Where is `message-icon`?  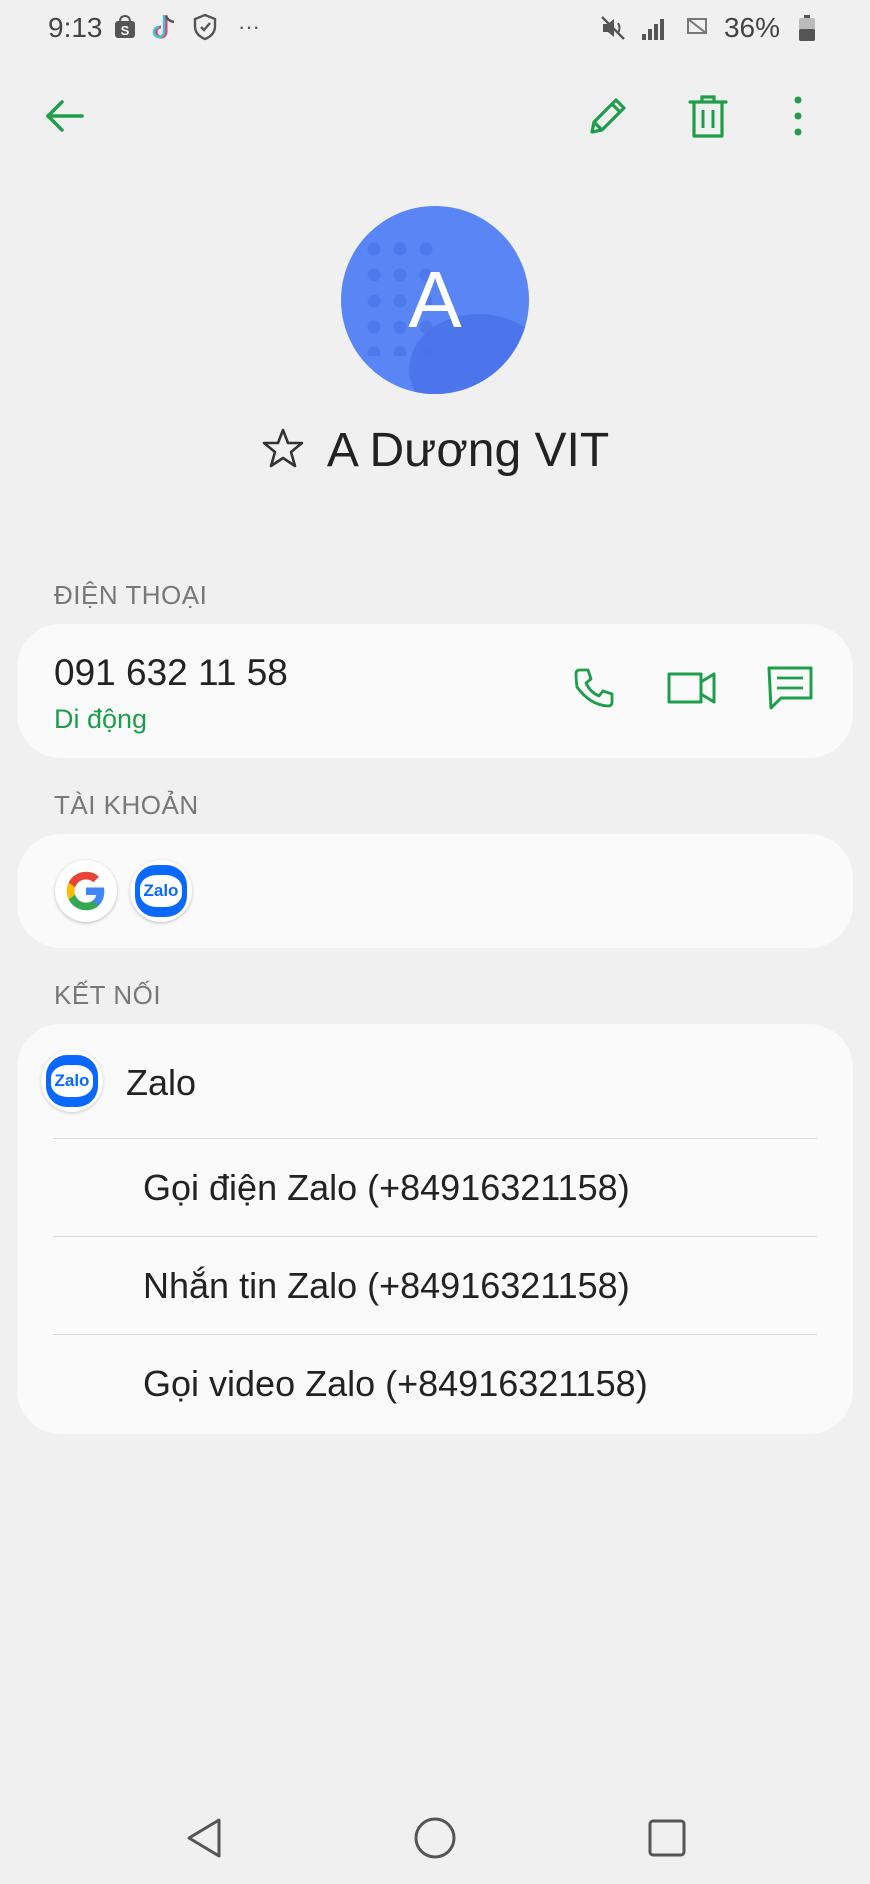 message-icon is located at coordinates (790, 690).